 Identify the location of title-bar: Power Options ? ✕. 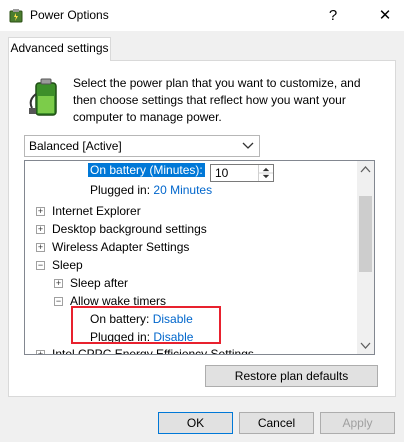
(202, 15).